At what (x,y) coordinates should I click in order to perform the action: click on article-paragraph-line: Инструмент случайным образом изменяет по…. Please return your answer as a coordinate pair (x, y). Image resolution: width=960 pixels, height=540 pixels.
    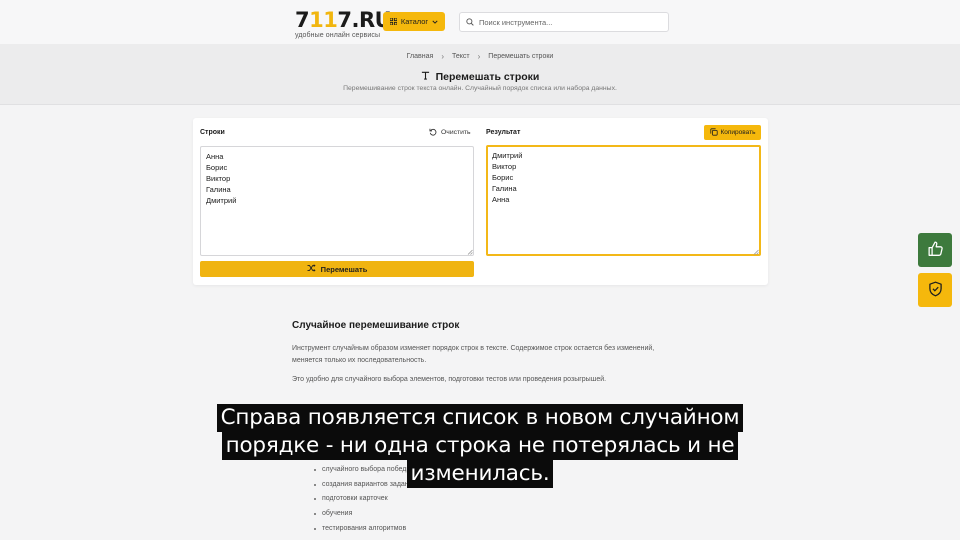
    Looking at the image, I should click on (473, 348).